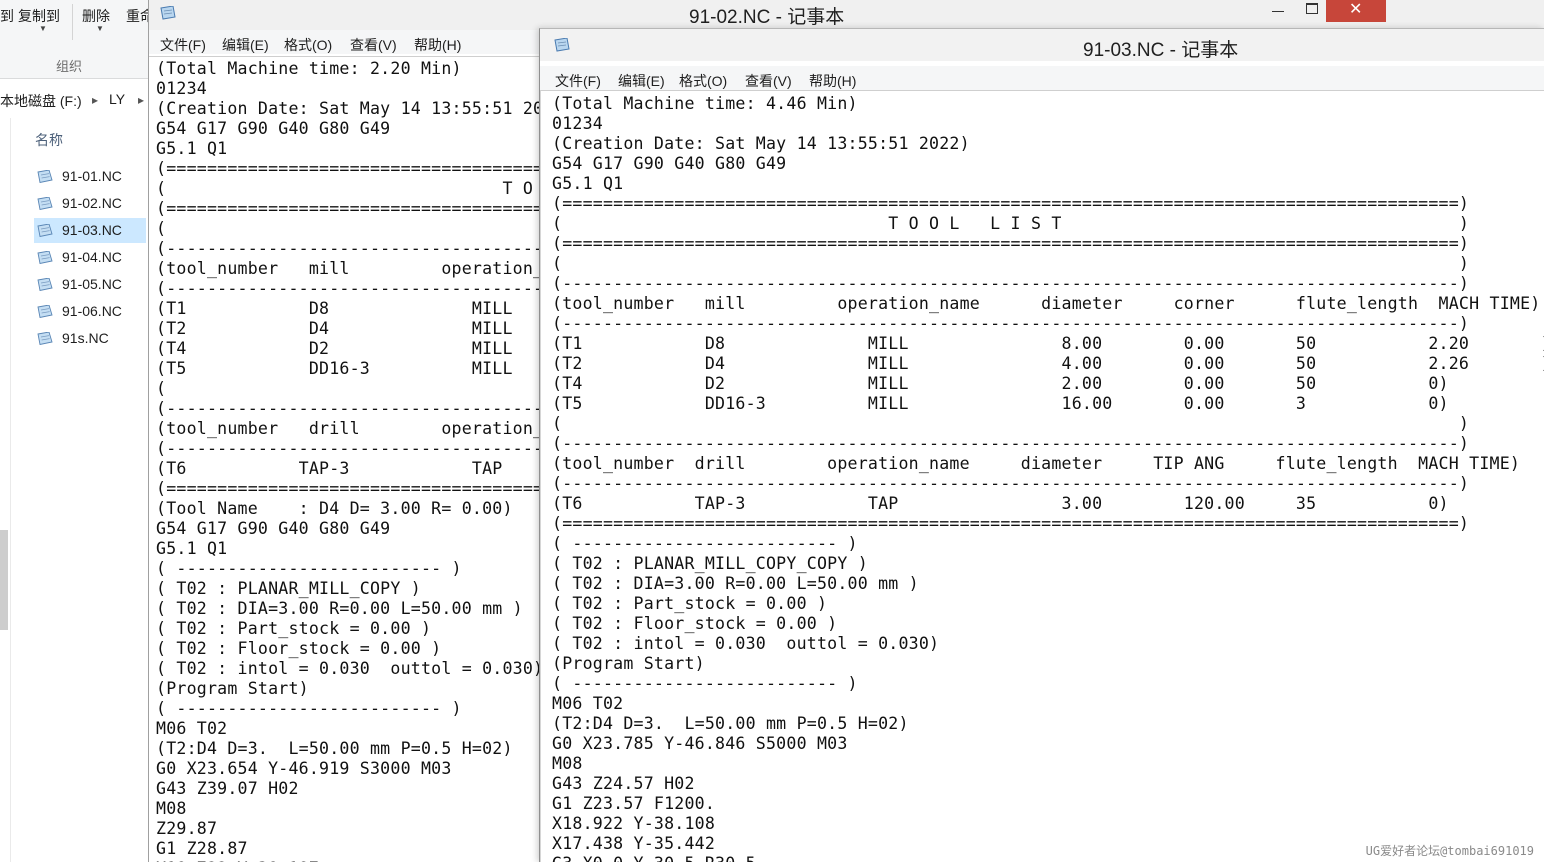 This screenshot has width=1544, height=862. What do you see at coordinates (96, 16) in the screenshot?
I see `delete-label: 删除` at bounding box center [96, 16].